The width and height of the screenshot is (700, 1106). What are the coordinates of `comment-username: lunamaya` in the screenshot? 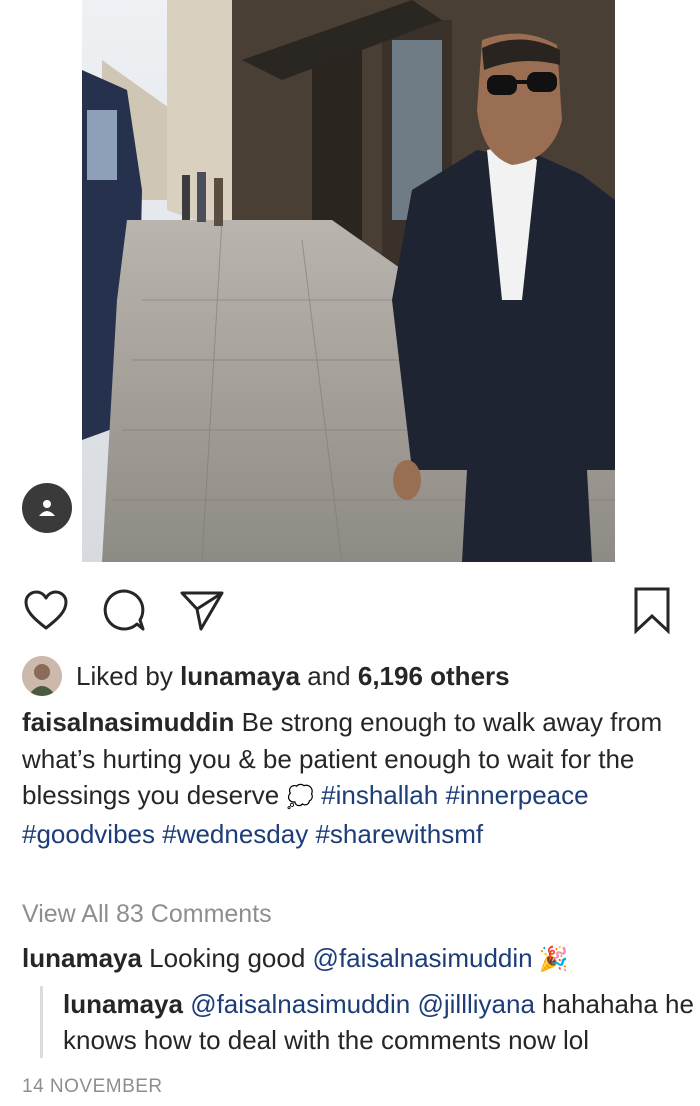 It's located at (82, 958).